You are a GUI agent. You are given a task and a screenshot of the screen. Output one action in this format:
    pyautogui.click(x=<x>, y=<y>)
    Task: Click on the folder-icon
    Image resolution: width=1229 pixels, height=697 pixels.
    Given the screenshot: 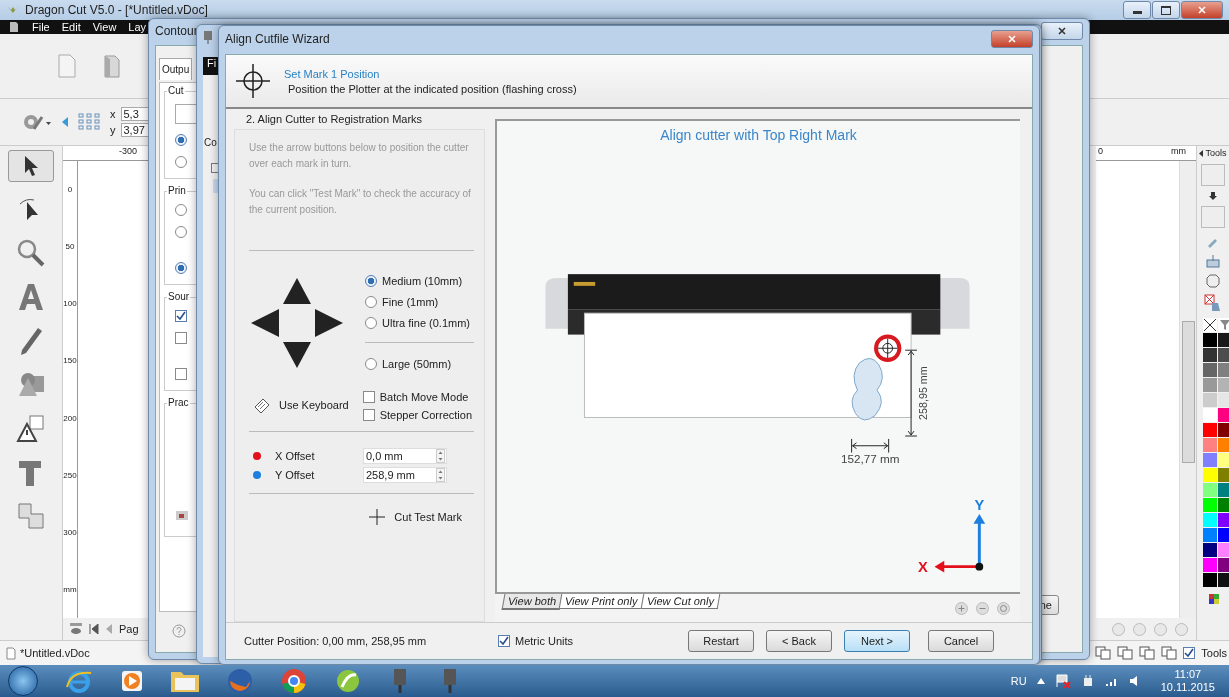 What is the action you would take?
    pyautogui.click(x=185, y=681)
    